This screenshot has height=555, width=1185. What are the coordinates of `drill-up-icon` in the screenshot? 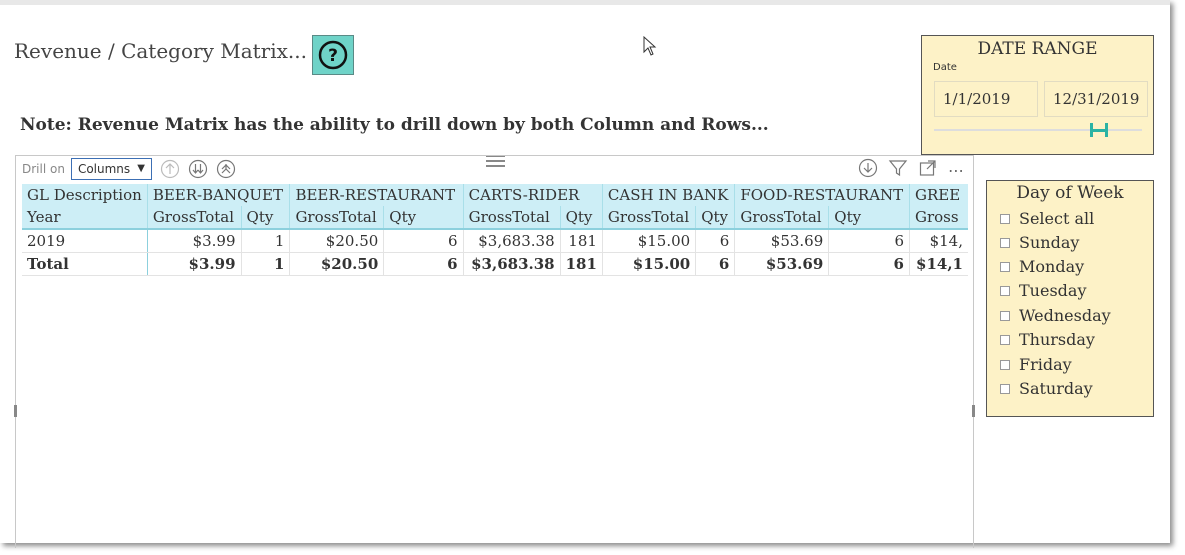 It's located at (170, 169).